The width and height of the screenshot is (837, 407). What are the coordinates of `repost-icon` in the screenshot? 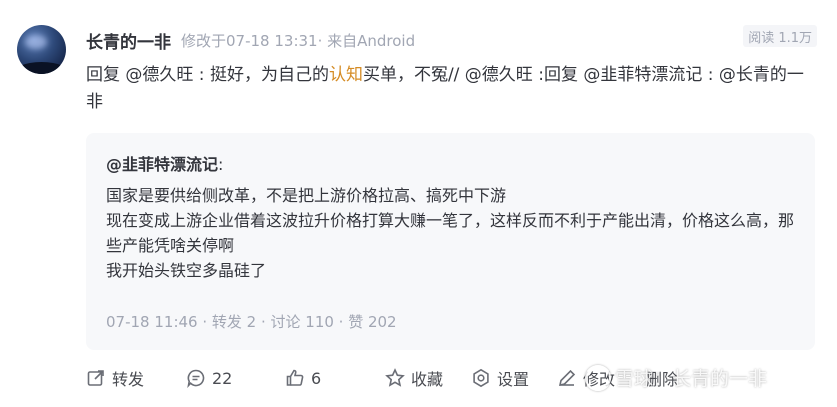 It's located at (95, 378).